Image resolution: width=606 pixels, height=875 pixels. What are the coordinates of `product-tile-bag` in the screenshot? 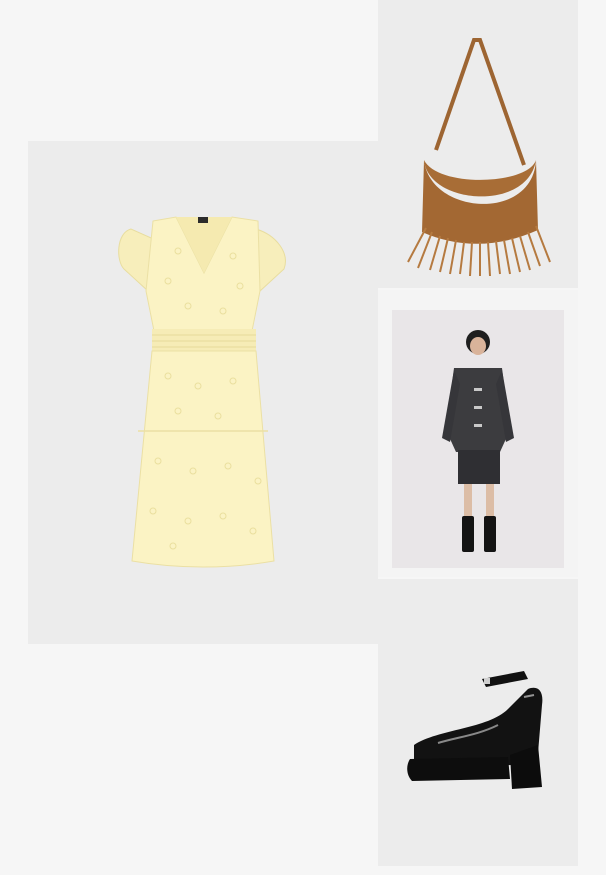 It's located at (478, 144).